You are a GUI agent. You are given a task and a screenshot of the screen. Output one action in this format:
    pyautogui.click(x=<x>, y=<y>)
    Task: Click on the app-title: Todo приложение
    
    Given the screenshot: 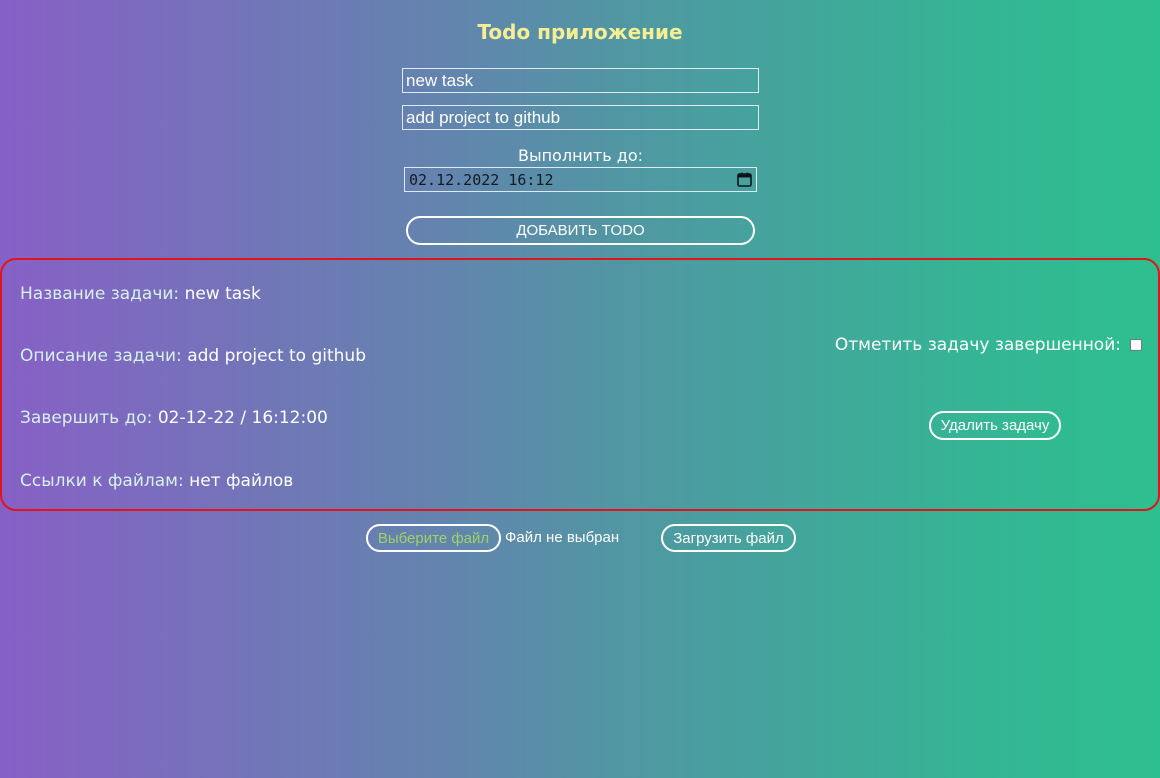 What is the action you would take?
    pyautogui.click(x=580, y=32)
    